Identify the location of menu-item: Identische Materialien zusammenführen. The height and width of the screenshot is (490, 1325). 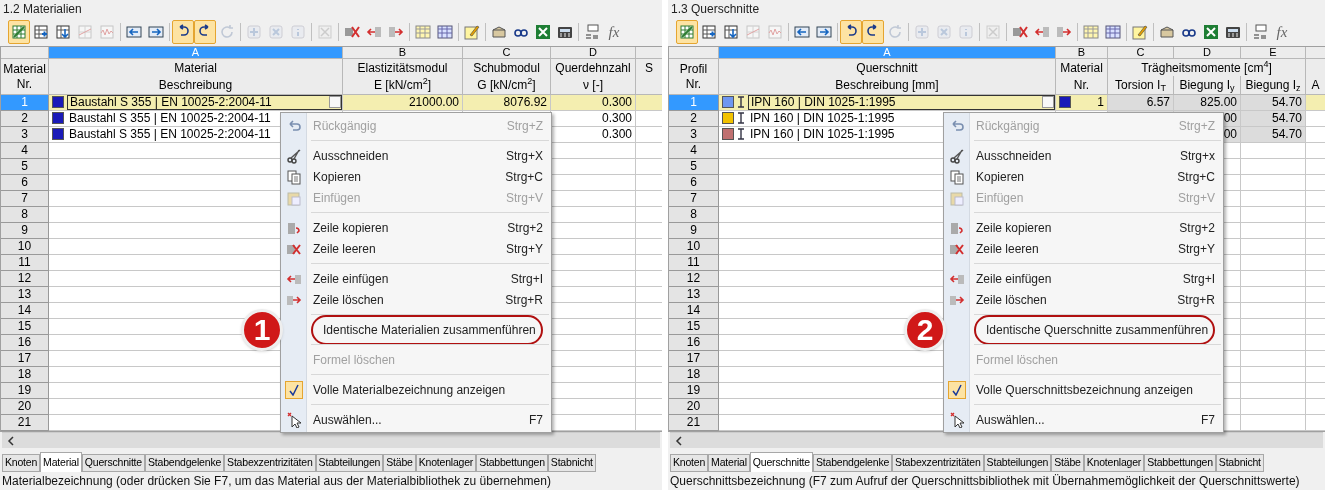
(427, 329).